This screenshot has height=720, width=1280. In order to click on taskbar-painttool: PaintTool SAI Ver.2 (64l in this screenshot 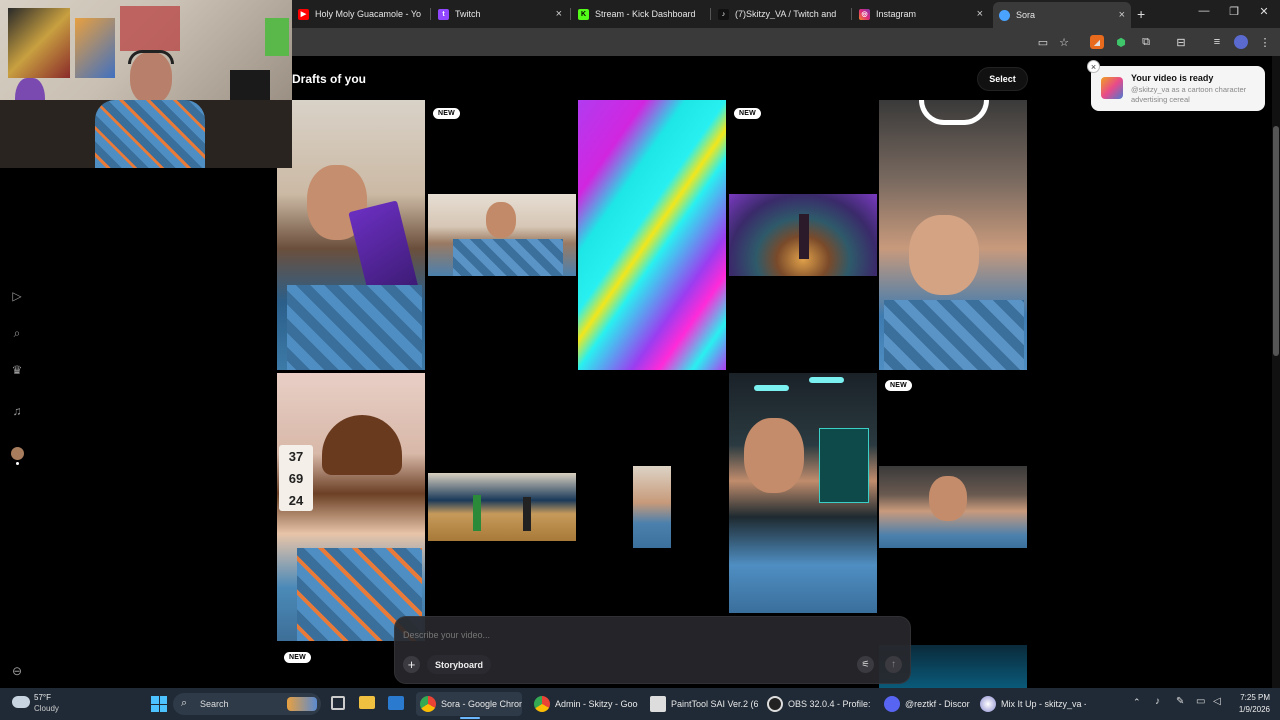, I will do `click(702, 704)`.